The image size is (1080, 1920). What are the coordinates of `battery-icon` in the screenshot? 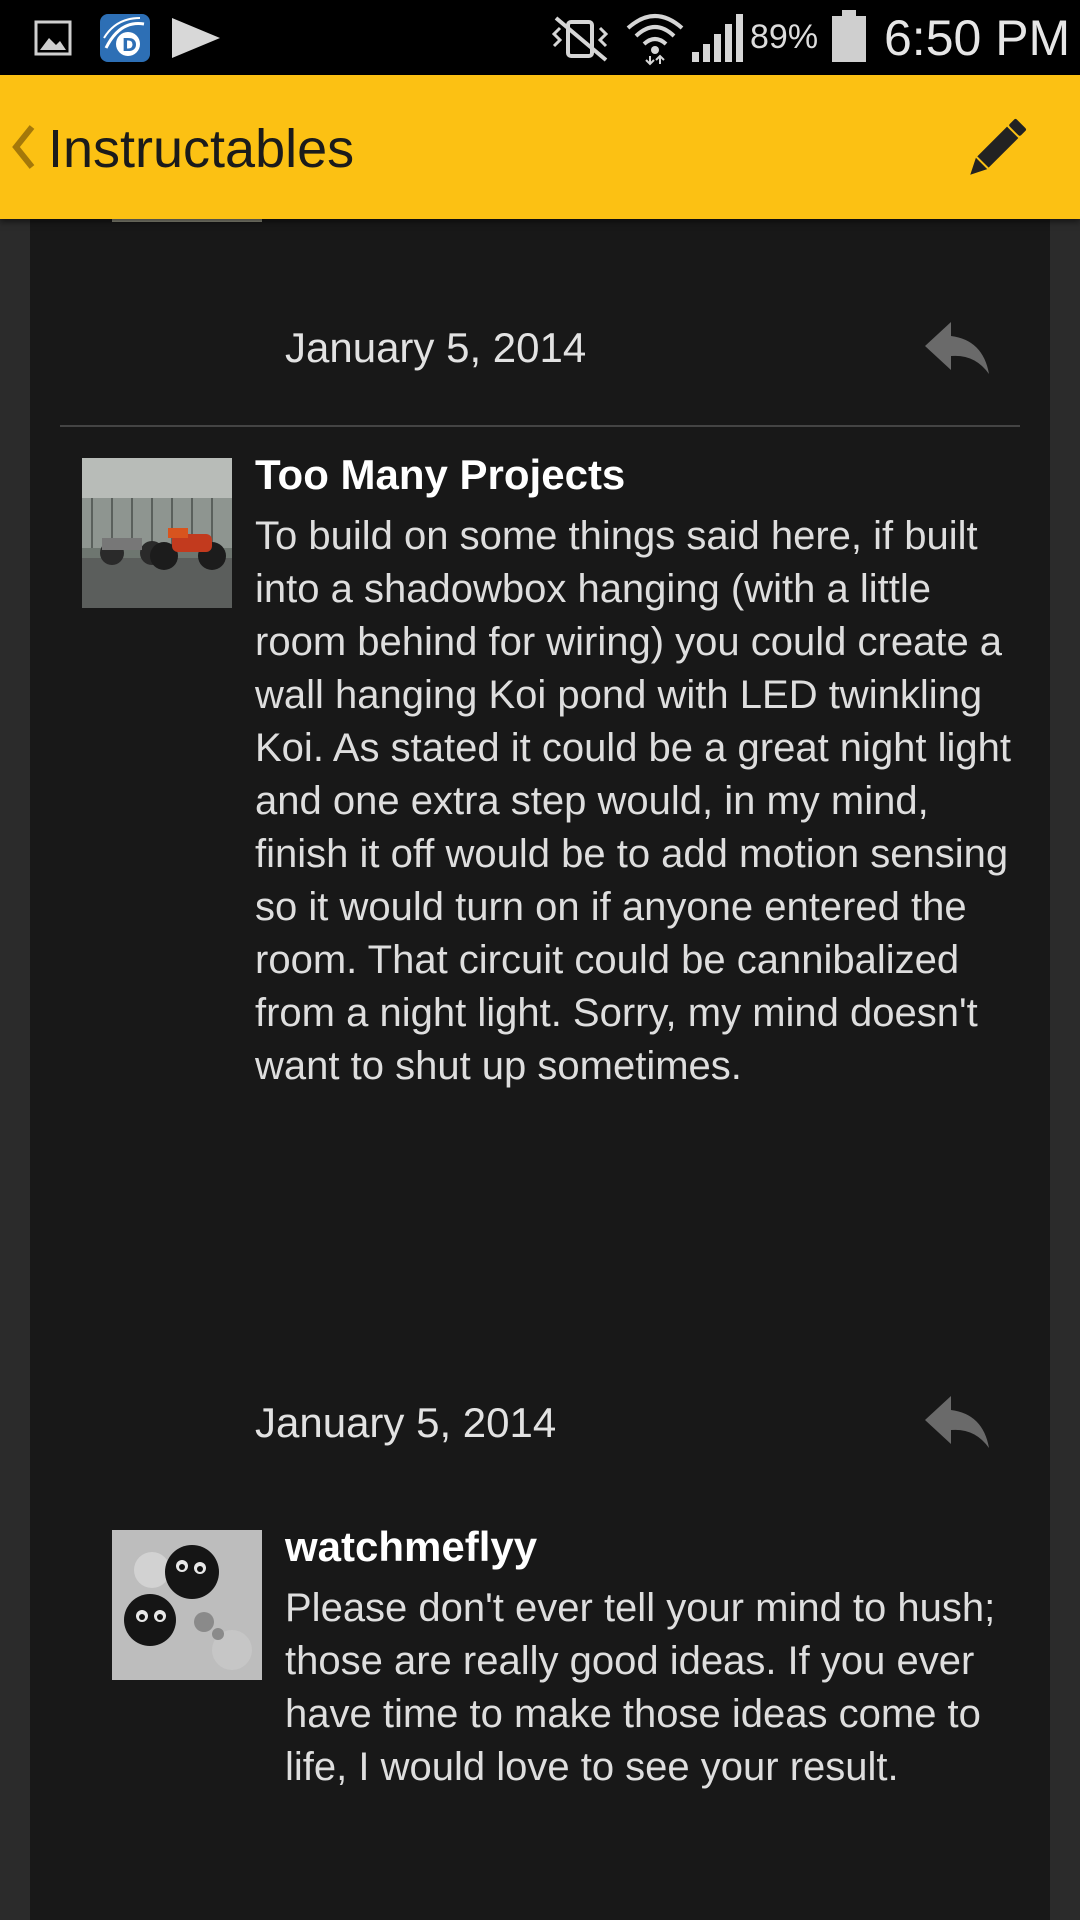 It's located at (849, 36).